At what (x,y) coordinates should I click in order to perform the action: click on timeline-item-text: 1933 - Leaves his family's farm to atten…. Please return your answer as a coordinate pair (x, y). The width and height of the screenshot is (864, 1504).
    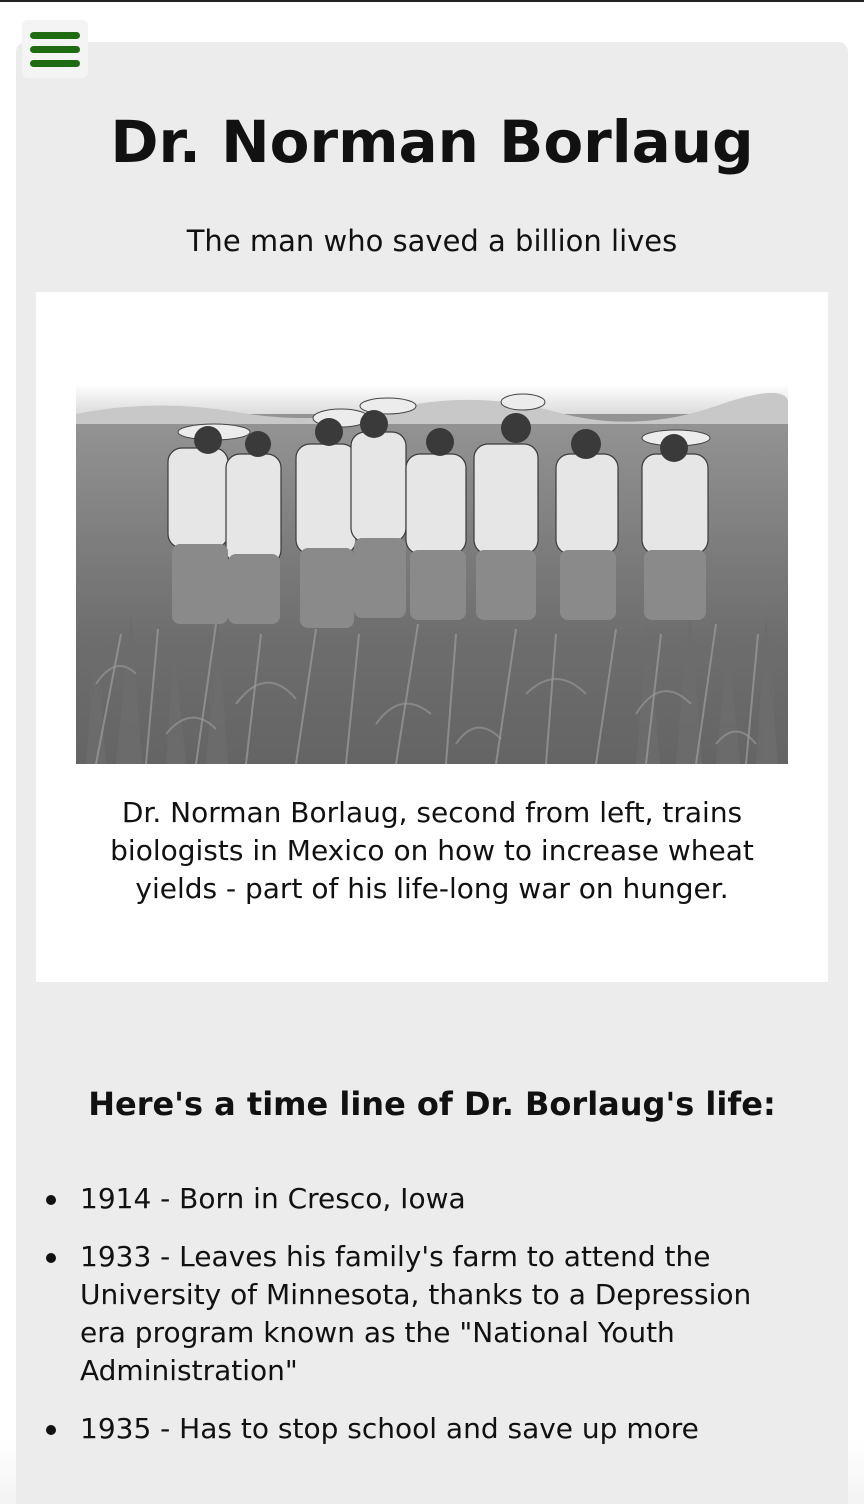
    Looking at the image, I should click on (416, 1313).